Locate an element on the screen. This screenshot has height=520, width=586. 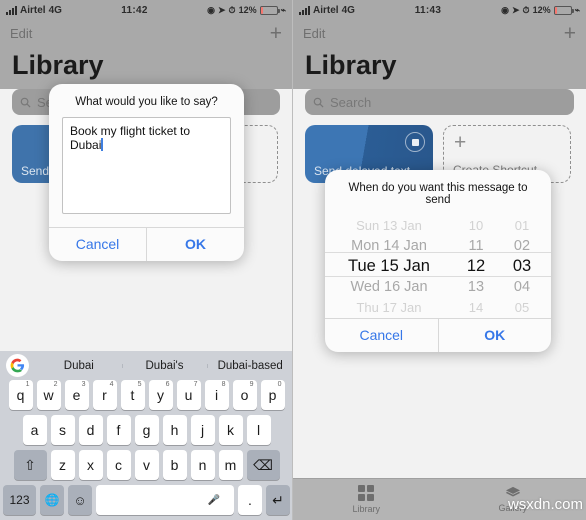
key-p: 0p is located at coordinates (272, 395).